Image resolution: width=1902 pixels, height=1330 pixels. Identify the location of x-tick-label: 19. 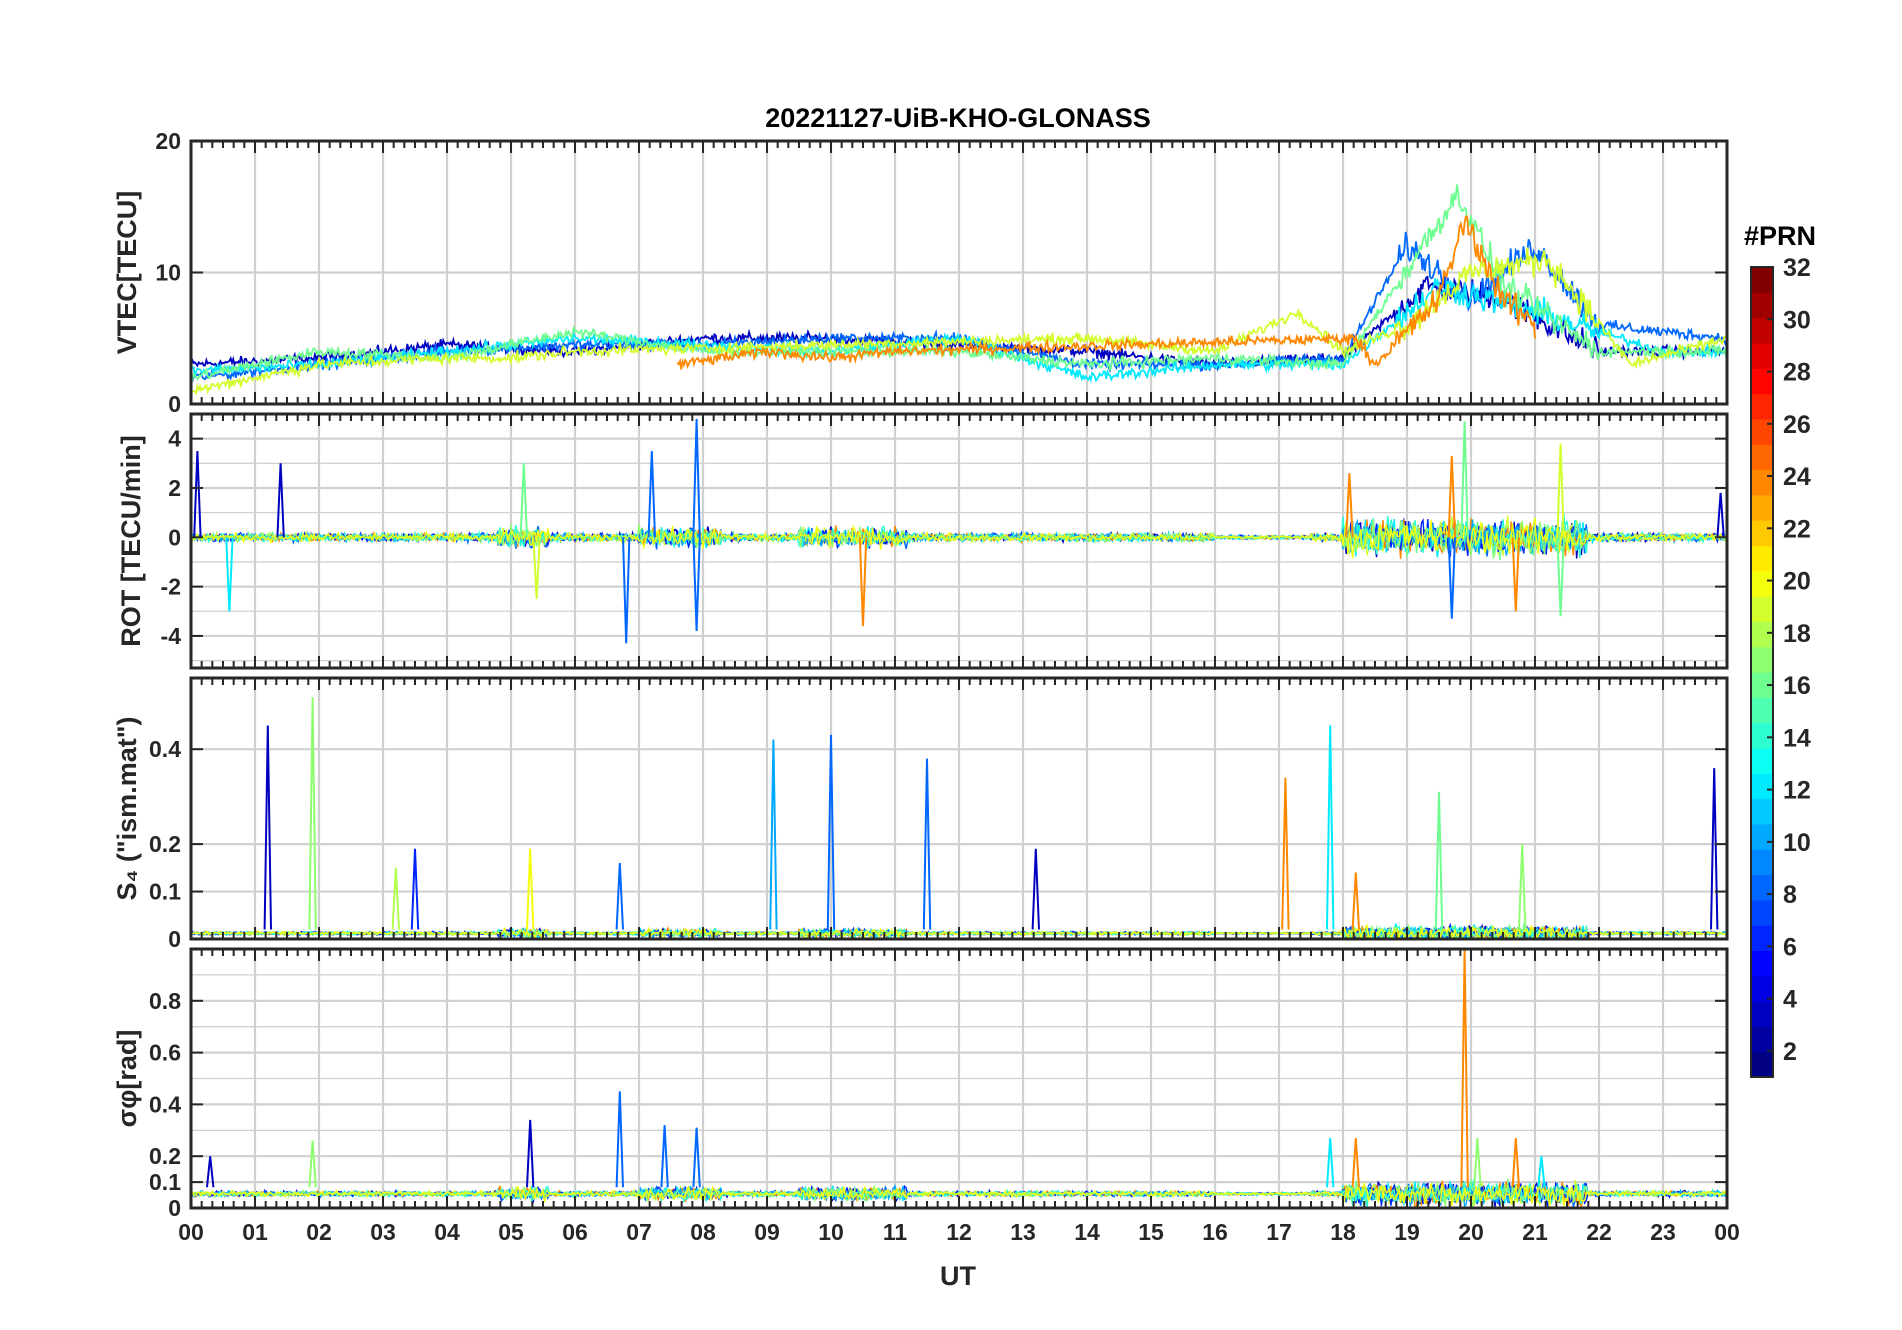
(1407, 1232).